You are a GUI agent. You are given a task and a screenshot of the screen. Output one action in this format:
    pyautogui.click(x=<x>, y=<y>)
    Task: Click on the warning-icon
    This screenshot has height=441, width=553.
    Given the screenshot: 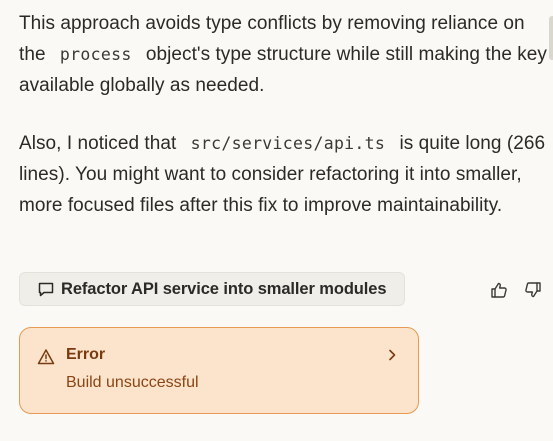 What is the action you would take?
    pyautogui.click(x=46, y=357)
    